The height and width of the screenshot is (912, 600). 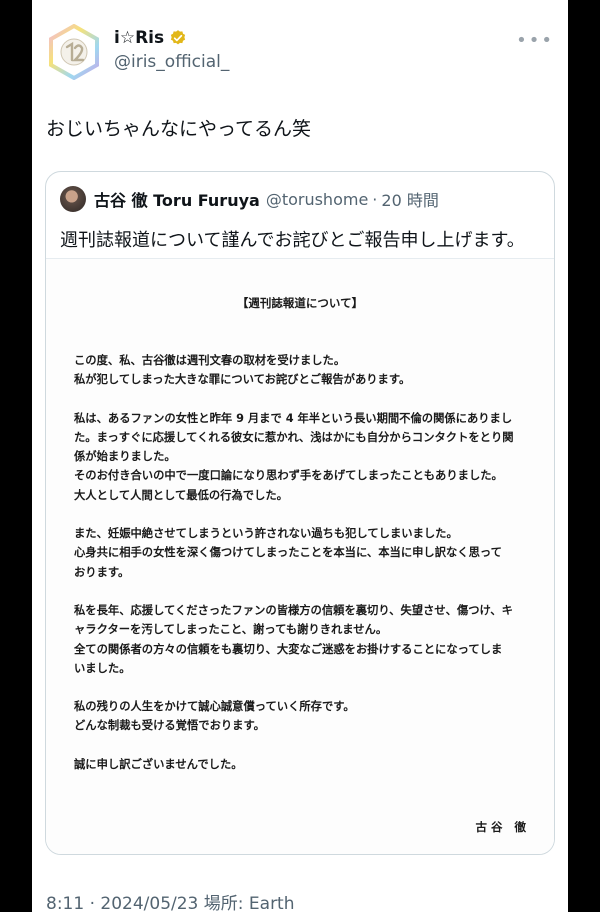 I want to click on tweet-timestamp-location: 8:11 · 2024/05/23 場所: Earth, so click(x=170, y=900).